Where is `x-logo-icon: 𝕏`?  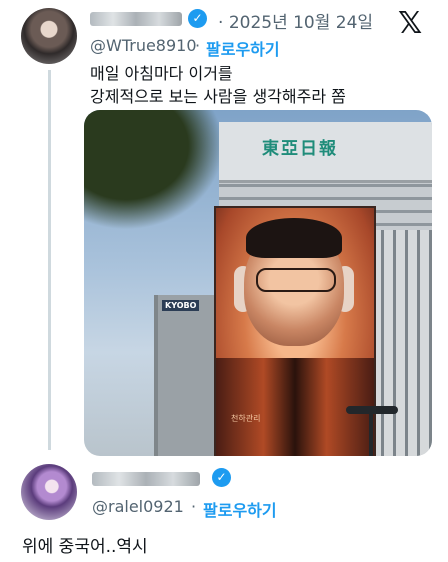
x-logo-icon: 𝕏 is located at coordinates (410, 23).